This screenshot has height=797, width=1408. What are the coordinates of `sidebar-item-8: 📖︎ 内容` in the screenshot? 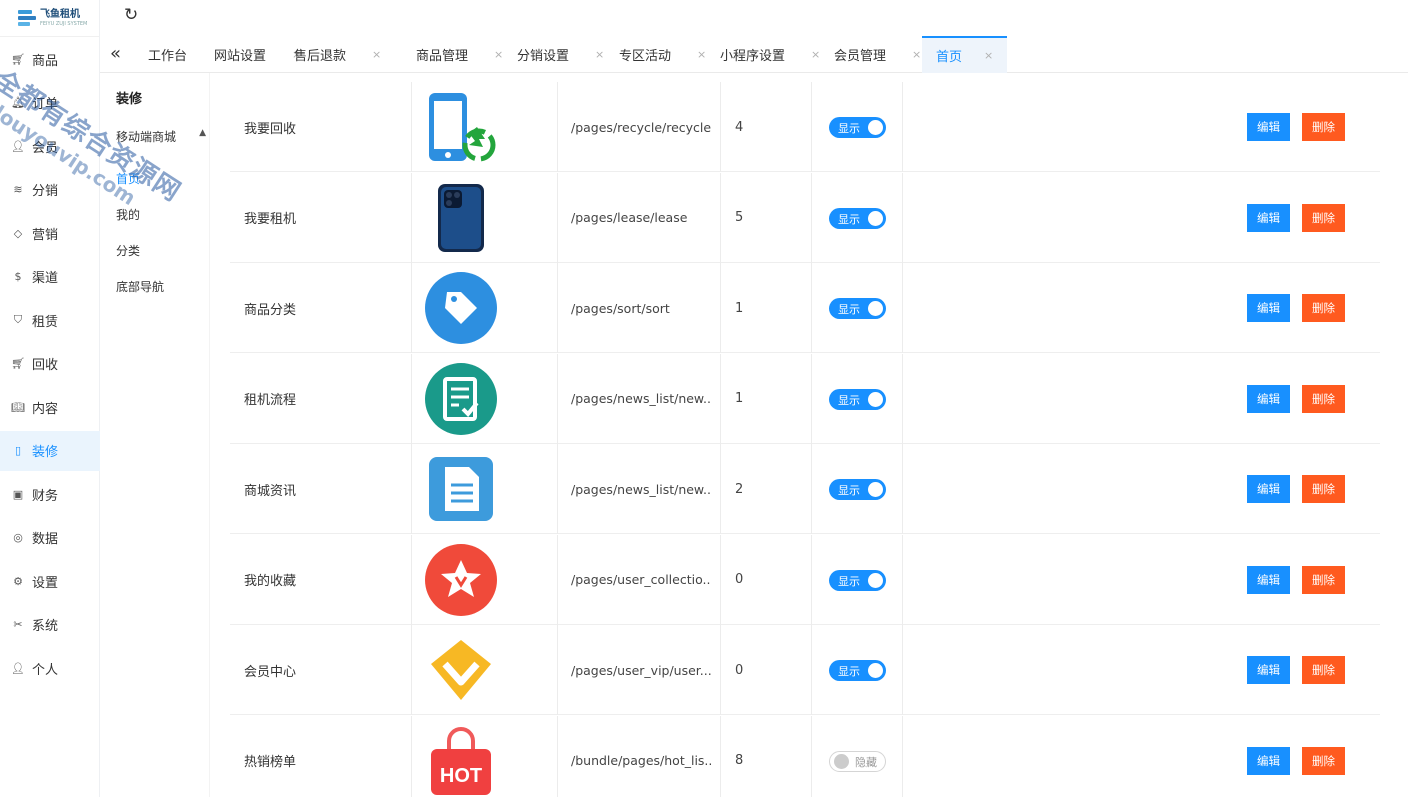 It's located at (50, 407).